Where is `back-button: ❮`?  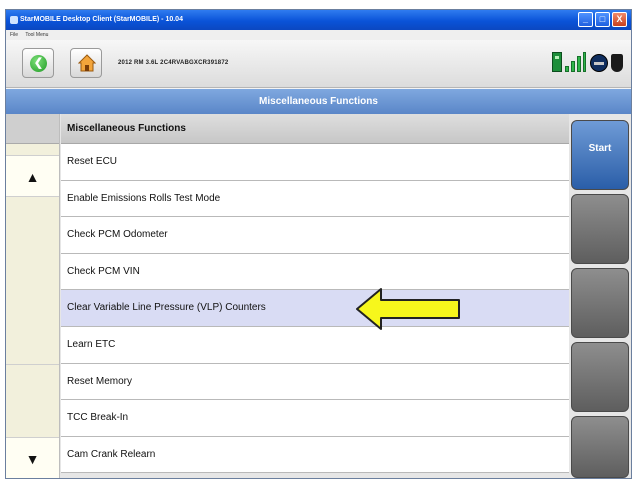
back-button: ❮ is located at coordinates (38, 63).